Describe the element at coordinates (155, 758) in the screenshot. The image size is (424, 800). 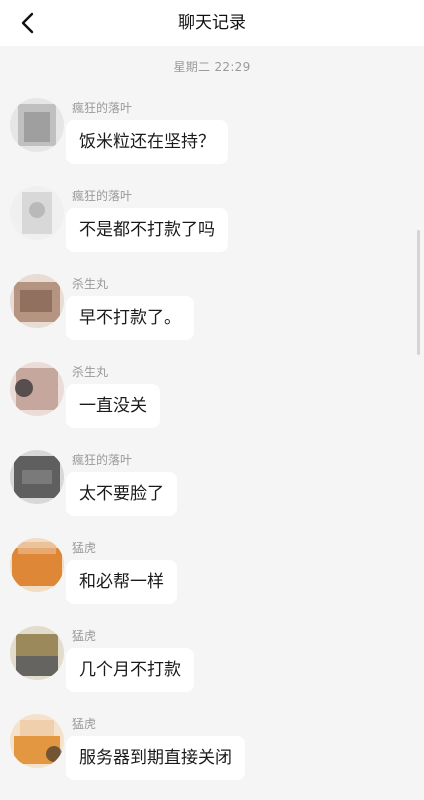
I see `message-bubble: 服务器到期直接关闭` at that location.